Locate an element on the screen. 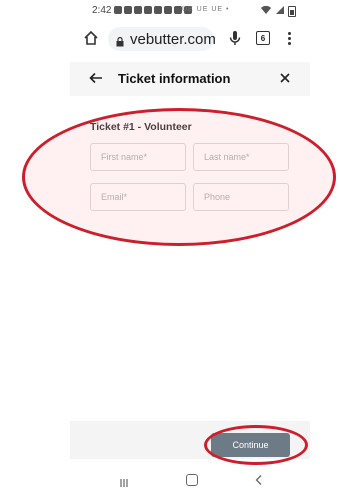 The image size is (339, 493). ticket-label: Ticket #1 - Volunteer is located at coordinates (141, 127).